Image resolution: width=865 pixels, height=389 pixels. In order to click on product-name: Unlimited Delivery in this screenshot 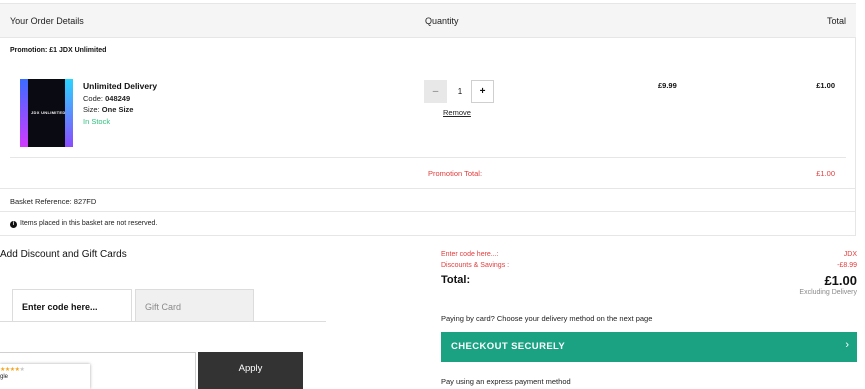, I will do `click(120, 86)`.